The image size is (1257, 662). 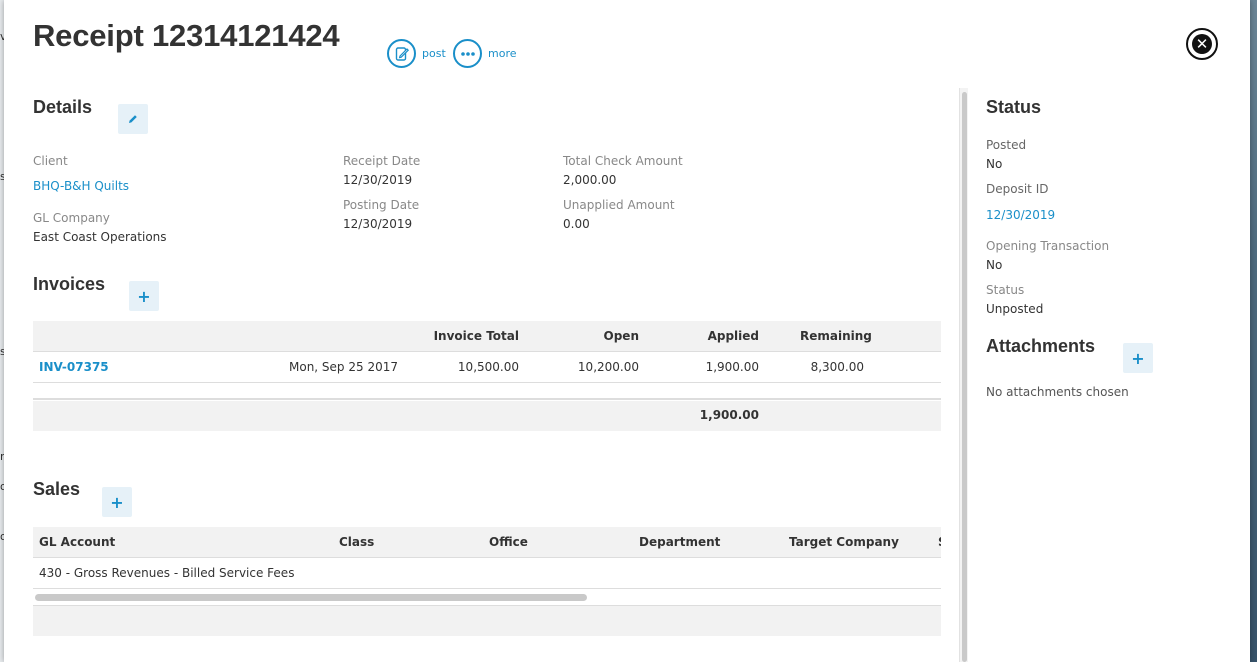 I want to click on status-value: Unposted, so click(x=1015, y=309).